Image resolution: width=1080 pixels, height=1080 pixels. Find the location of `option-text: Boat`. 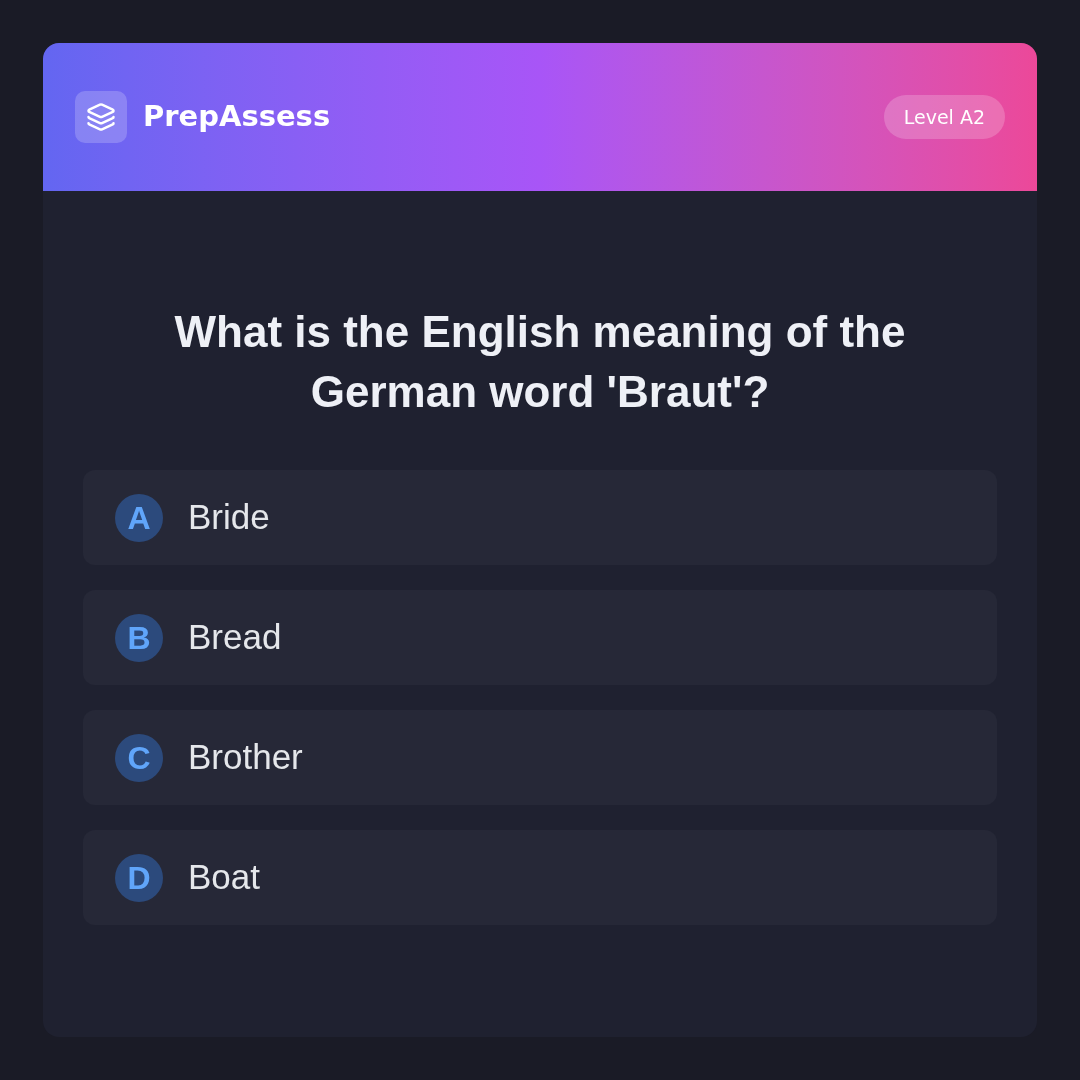

option-text: Boat is located at coordinates (224, 877).